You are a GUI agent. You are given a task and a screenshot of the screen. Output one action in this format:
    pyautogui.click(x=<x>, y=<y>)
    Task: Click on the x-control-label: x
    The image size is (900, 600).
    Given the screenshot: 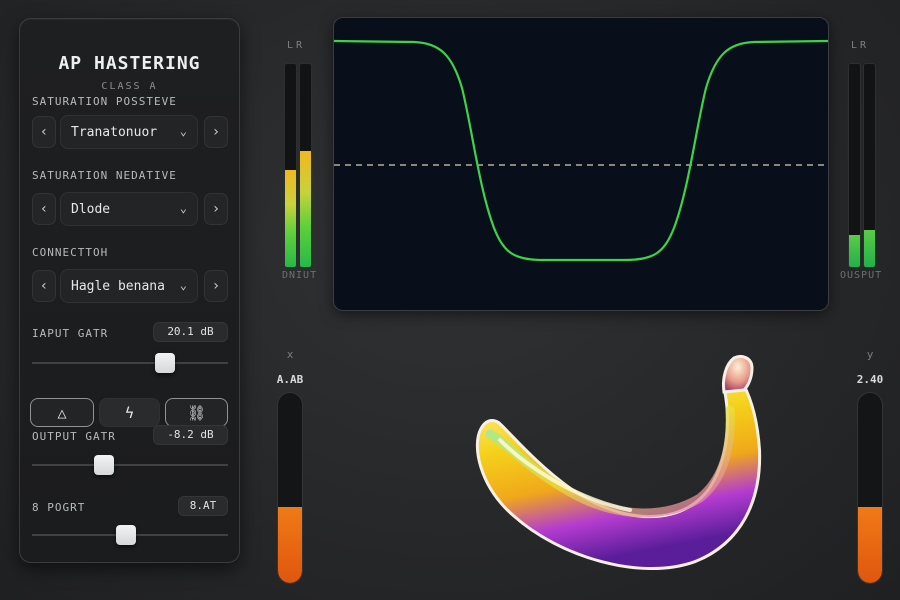 What is the action you would take?
    pyautogui.click(x=290, y=354)
    